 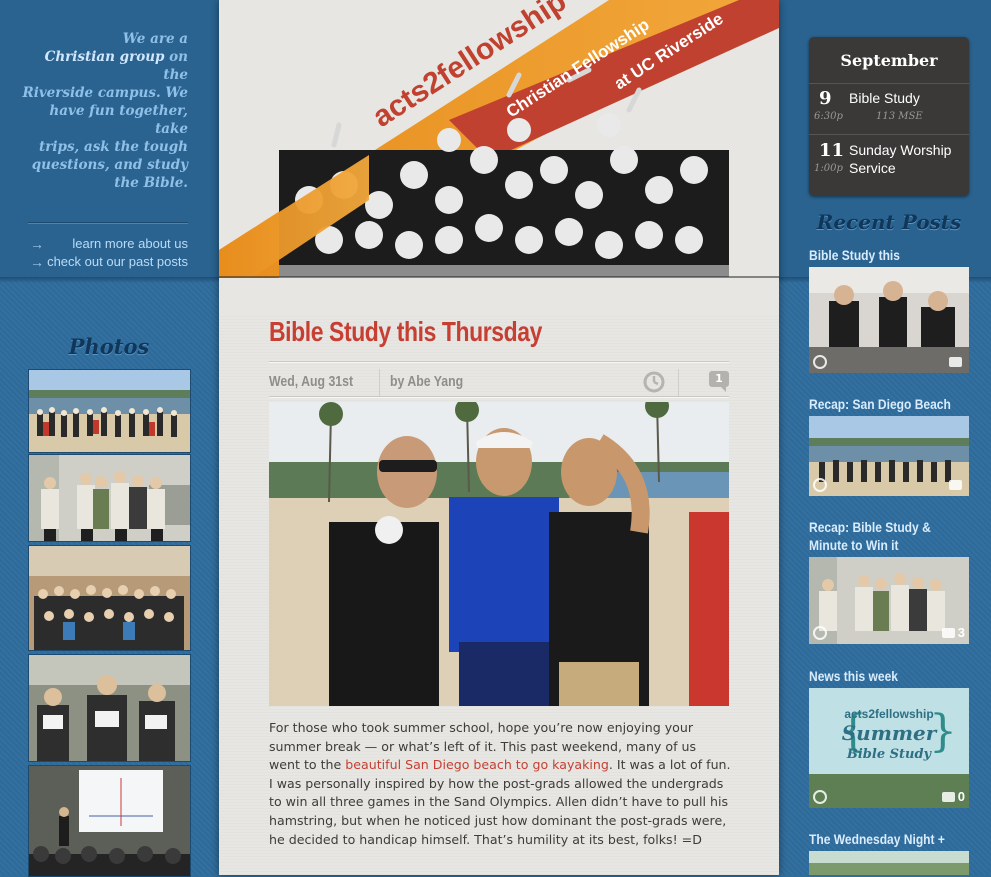 I want to click on link-label: check out our past posts, so click(x=117, y=261).